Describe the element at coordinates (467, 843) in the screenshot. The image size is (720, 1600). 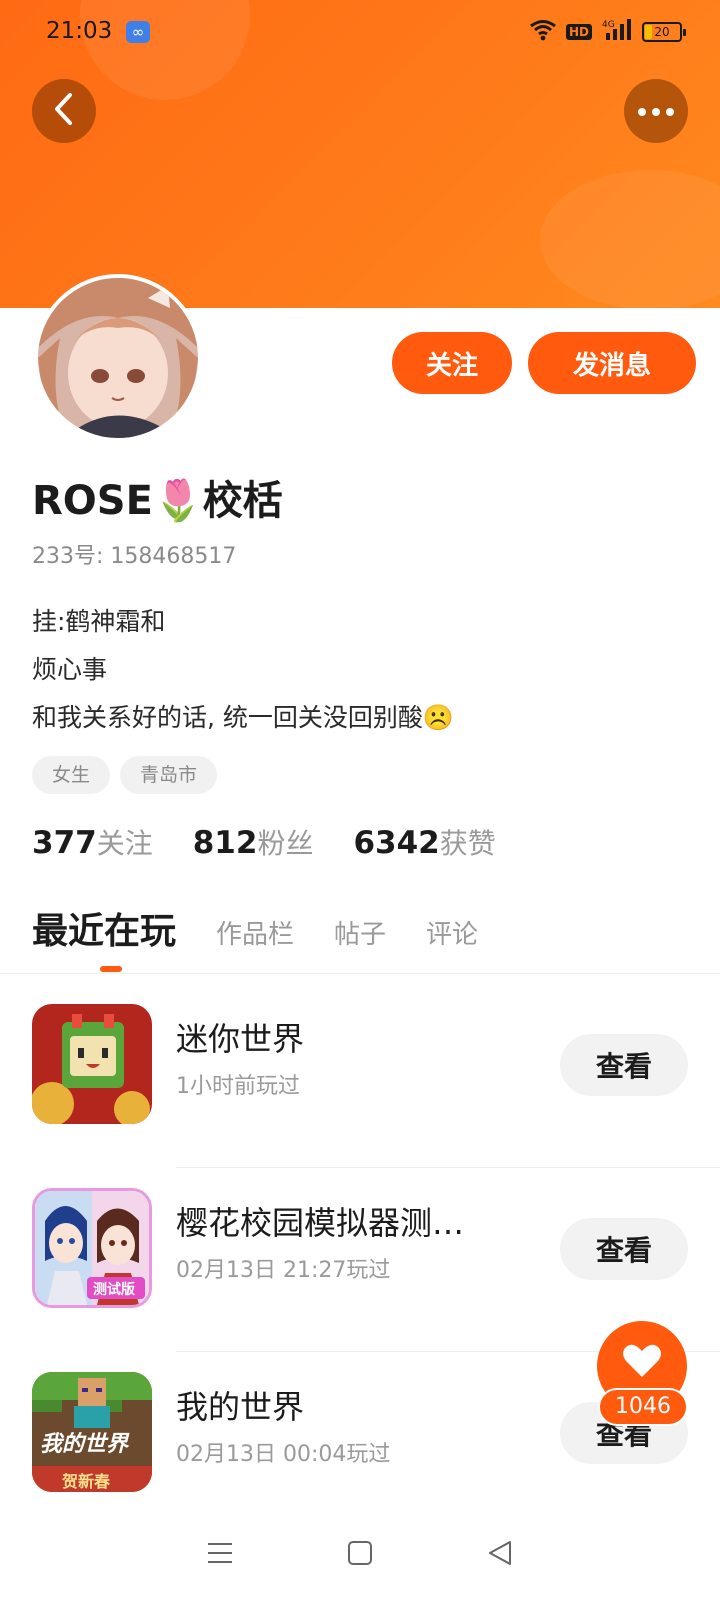
I see `likes-label: 获赞` at that location.